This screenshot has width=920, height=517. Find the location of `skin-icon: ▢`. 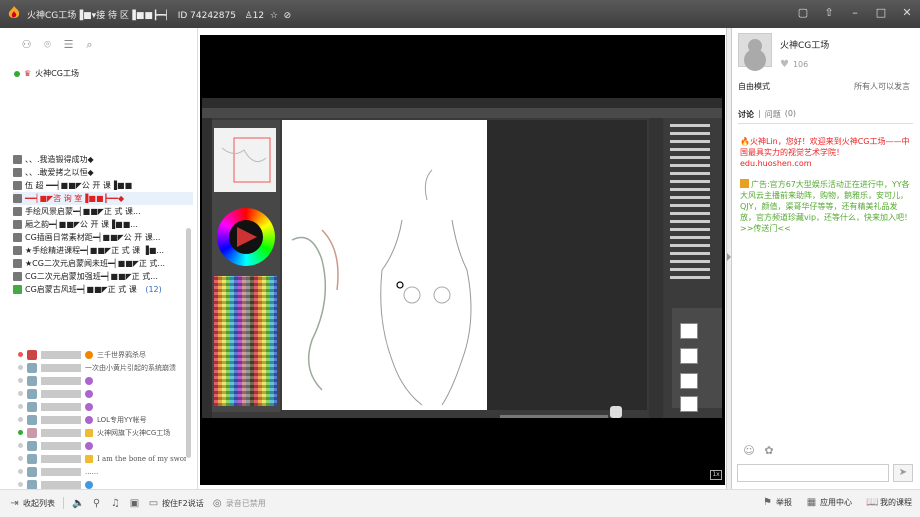

skin-icon: ▢ is located at coordinates (803, 13).